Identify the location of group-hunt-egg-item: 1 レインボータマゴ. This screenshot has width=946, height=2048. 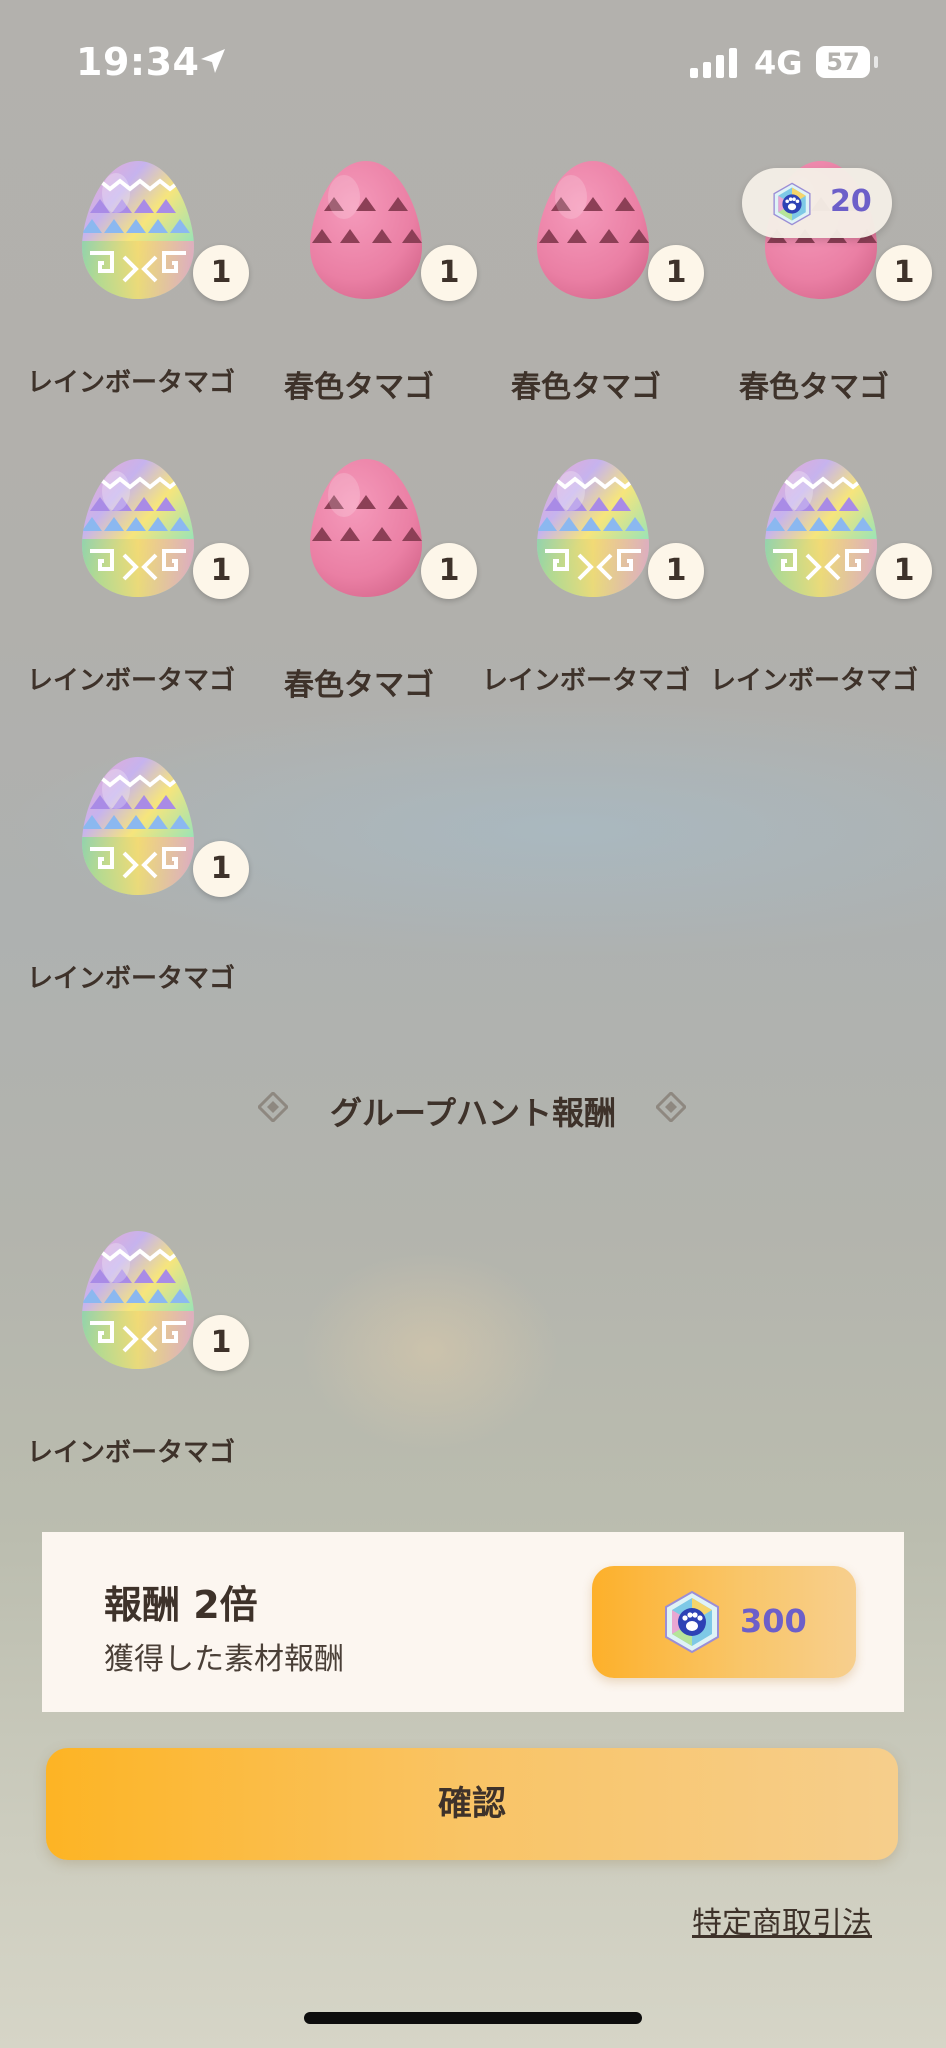
(133, 1350).